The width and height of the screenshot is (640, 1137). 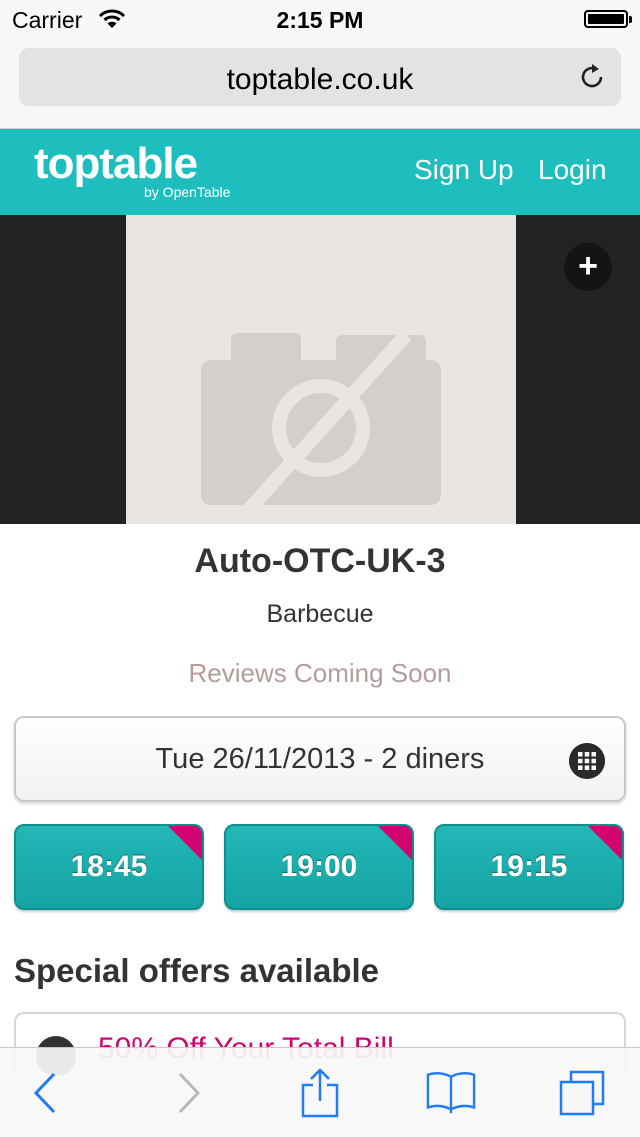 I want to click on time-slot-label: 19:15, so click(x=529, y=866).